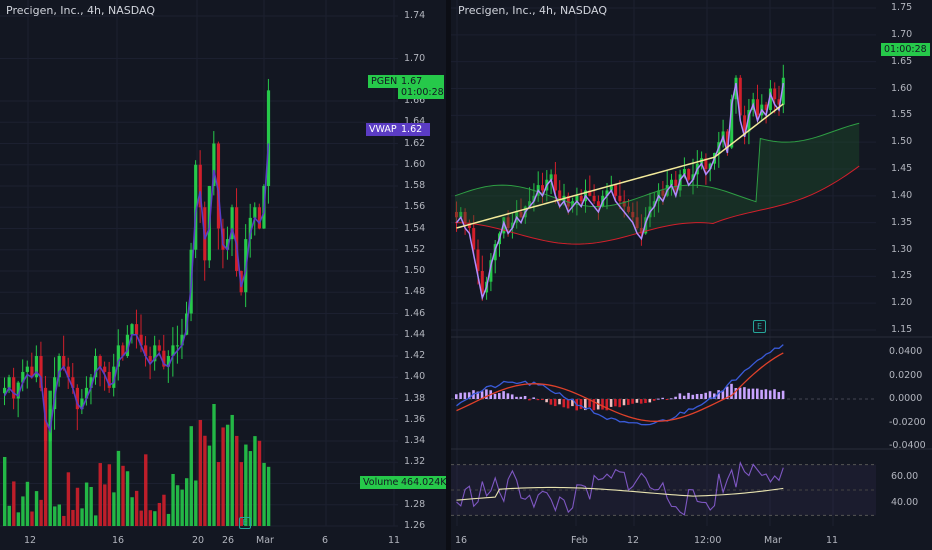  Describe the element at coordinates (907, 445) in the screenshot. I see `macd-tick: -0.0400` at that location.